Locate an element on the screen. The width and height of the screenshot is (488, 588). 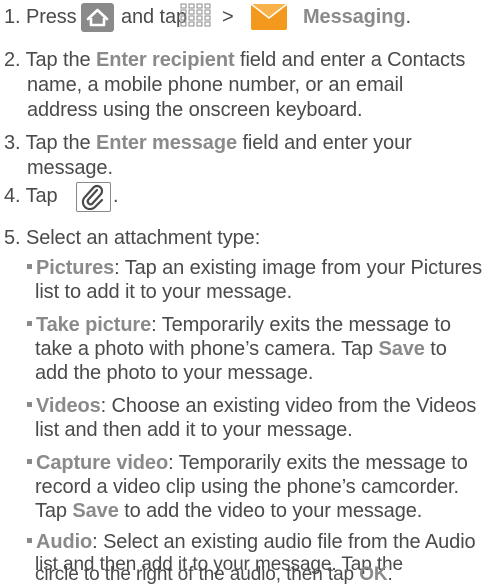
and-tap-text: and tap is located at coordinates (154, 17).